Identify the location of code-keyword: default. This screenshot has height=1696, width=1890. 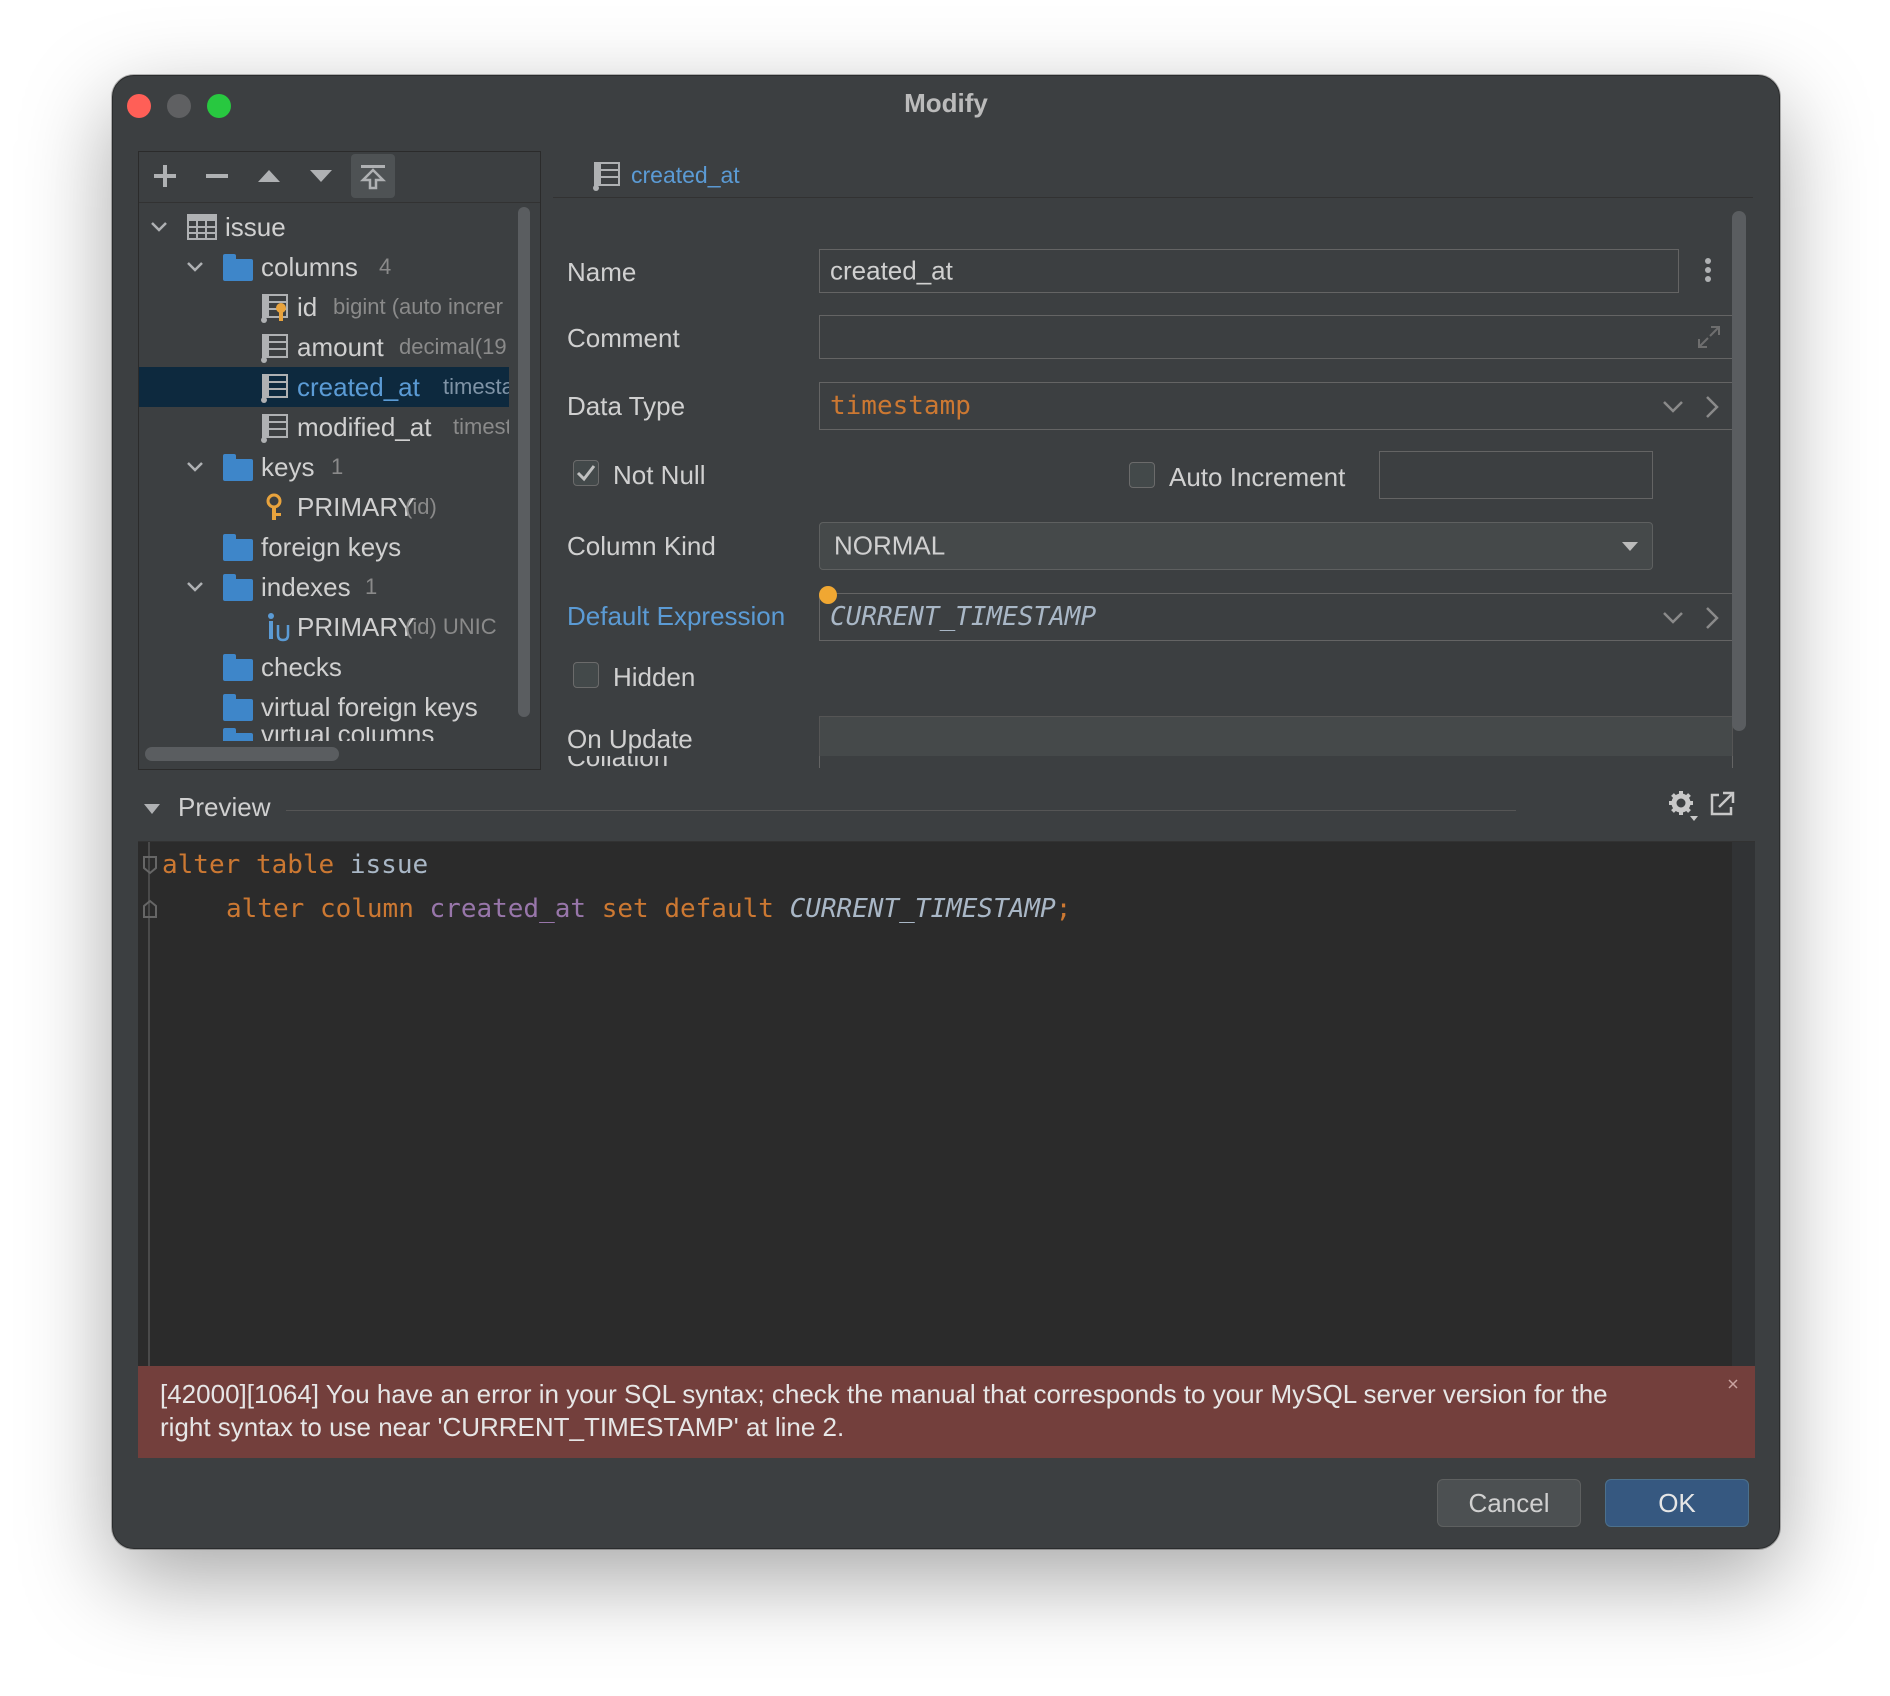
(719, 909).